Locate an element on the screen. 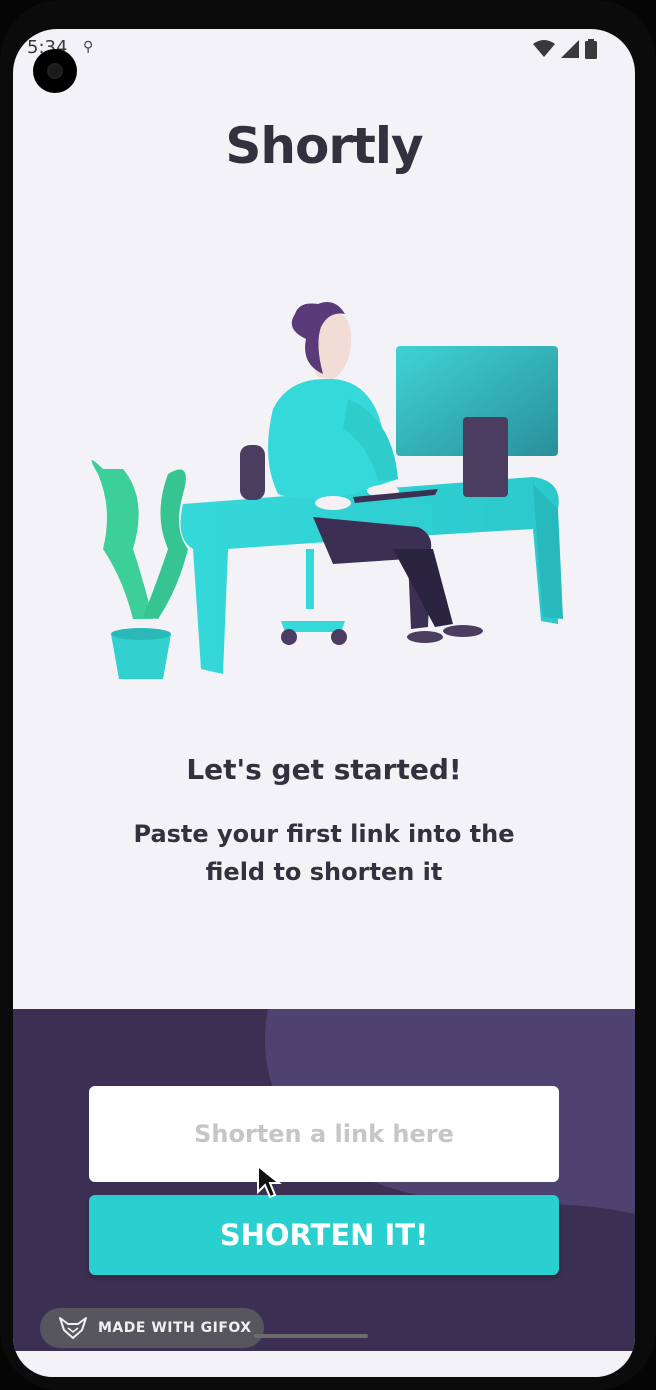 This screenshot has height=1390, width=656. gifox-label: MADE WITH GIFOX is located at coordinates (175, 1328).